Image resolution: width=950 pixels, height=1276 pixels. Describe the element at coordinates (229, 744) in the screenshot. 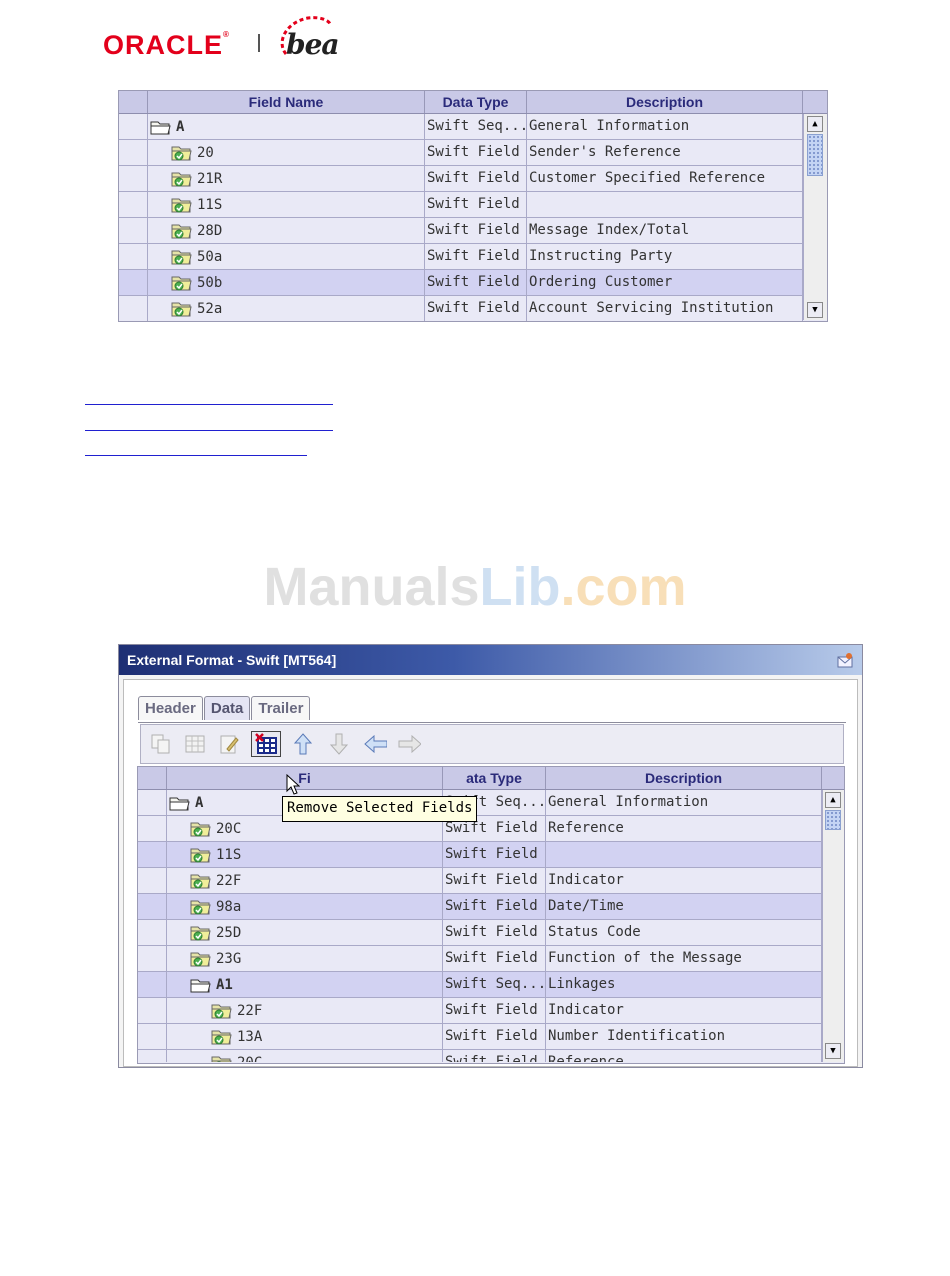

I see `edit-icon` at that location.